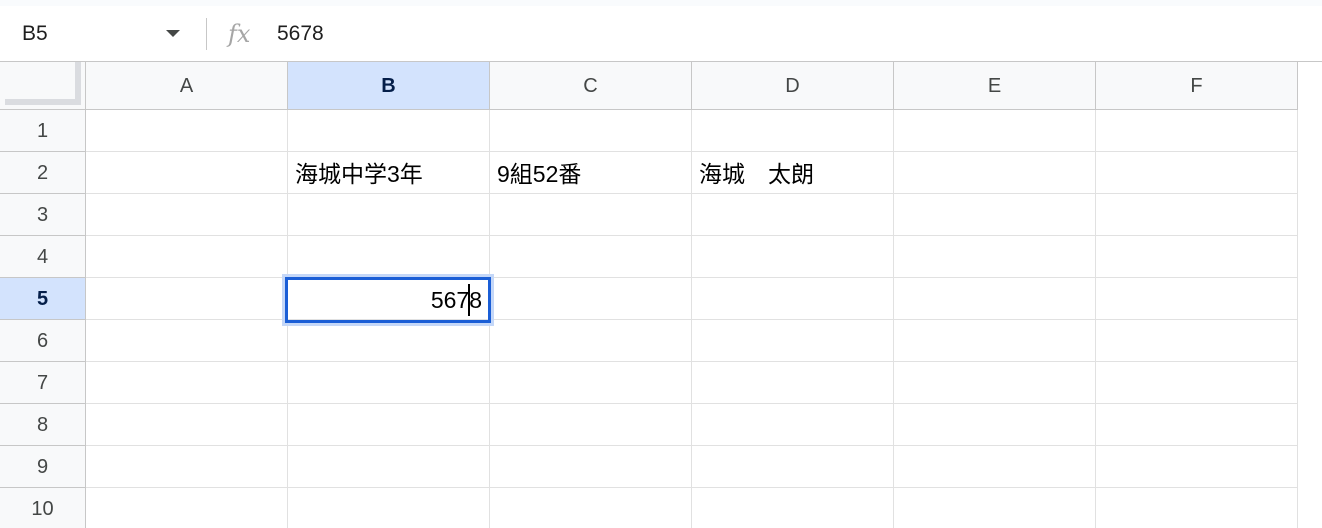  What do you see at coordinates (239, 34) in the screenshot?
I see `fx-icon: fx` at bounding box center [239, 34].